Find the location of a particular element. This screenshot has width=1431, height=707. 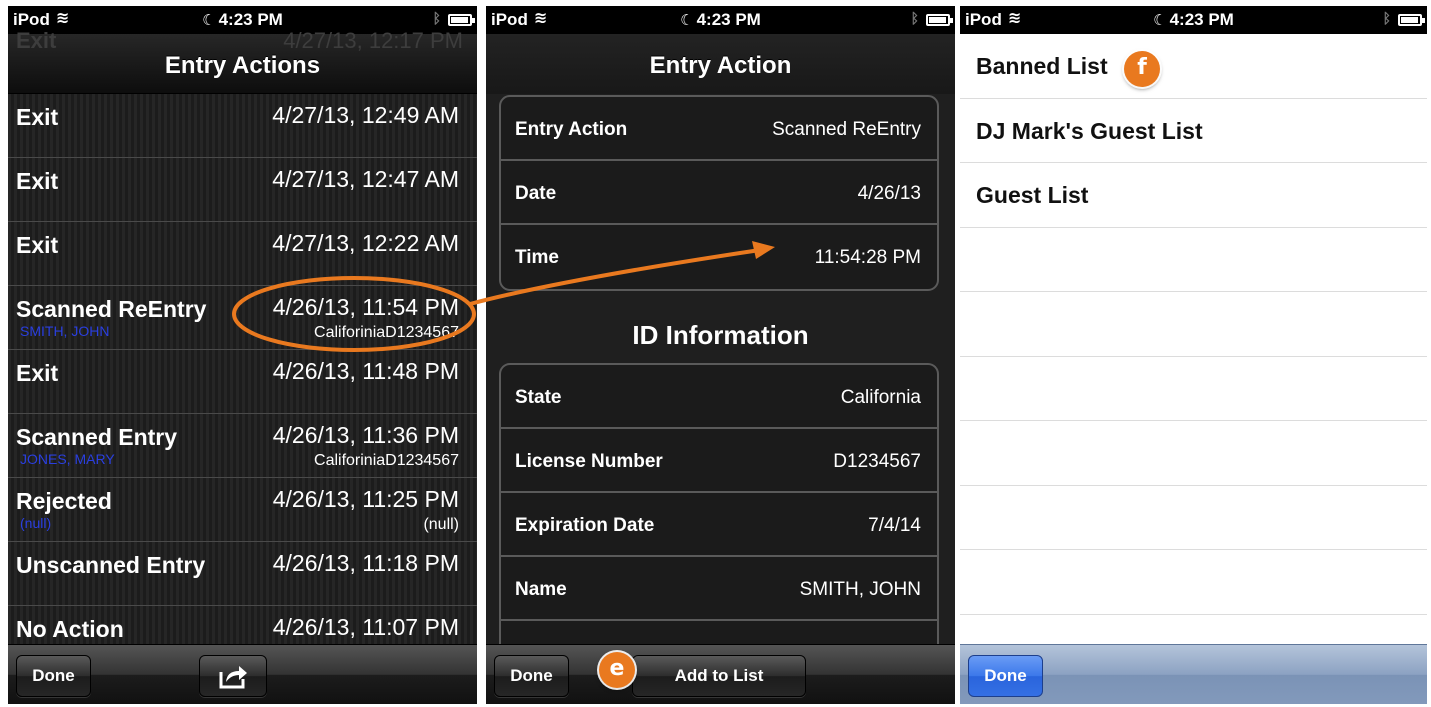

guest-name: (null) is located at coordinates (36, 523).